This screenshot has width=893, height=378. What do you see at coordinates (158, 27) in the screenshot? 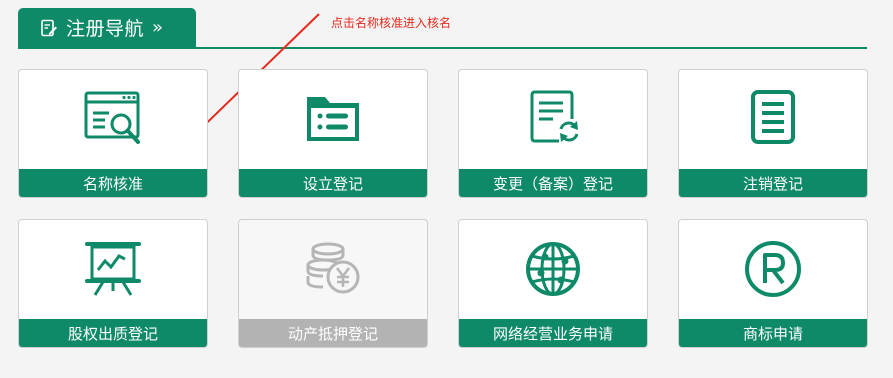
I see `chevron-right-icon: »` at bounding box center [158, 27].